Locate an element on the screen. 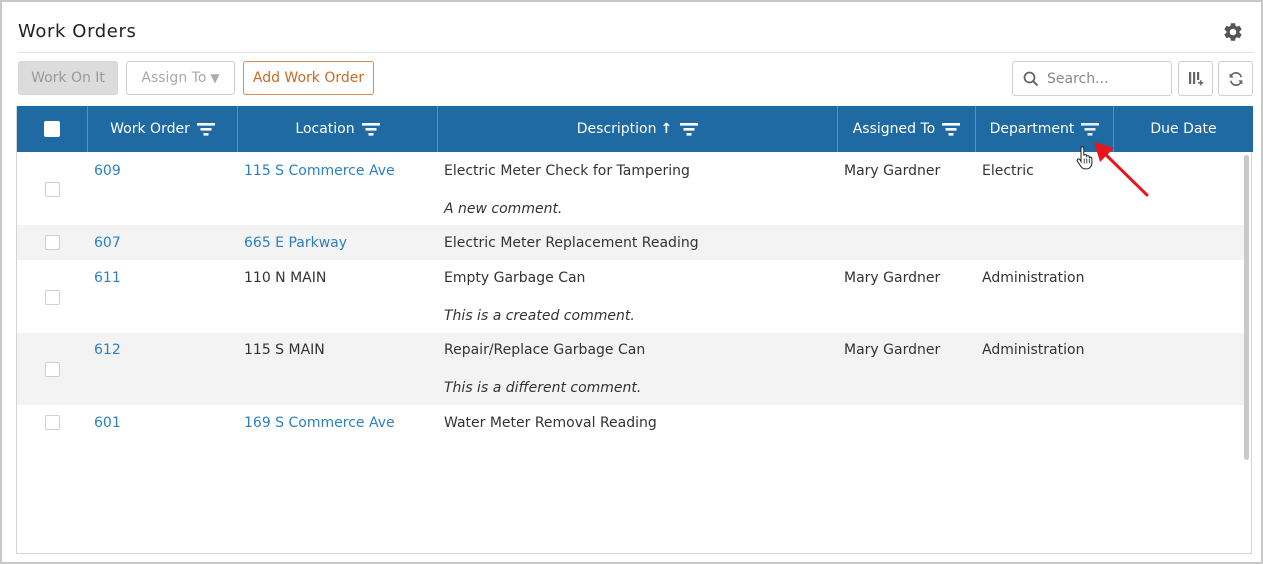 This screenshot has height=564, width=1263. search-icon is located at coordinates (1031, 78).